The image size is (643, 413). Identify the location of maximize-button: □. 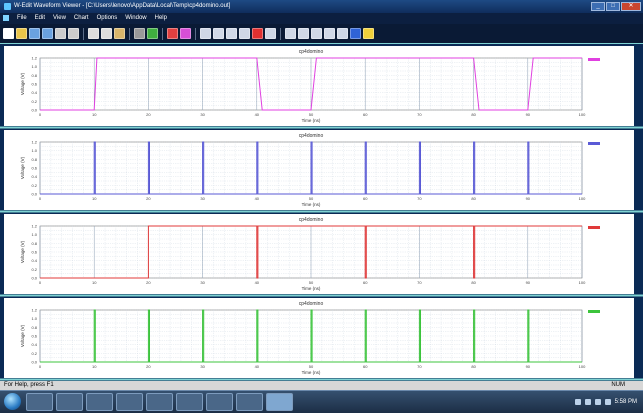
(613, 6).